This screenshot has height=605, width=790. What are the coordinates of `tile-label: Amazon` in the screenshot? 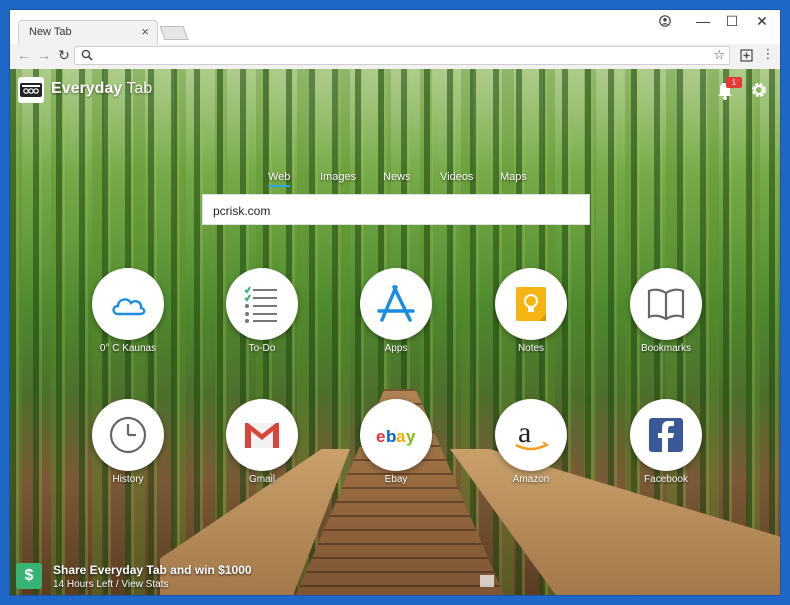 It's located at (531, 479).